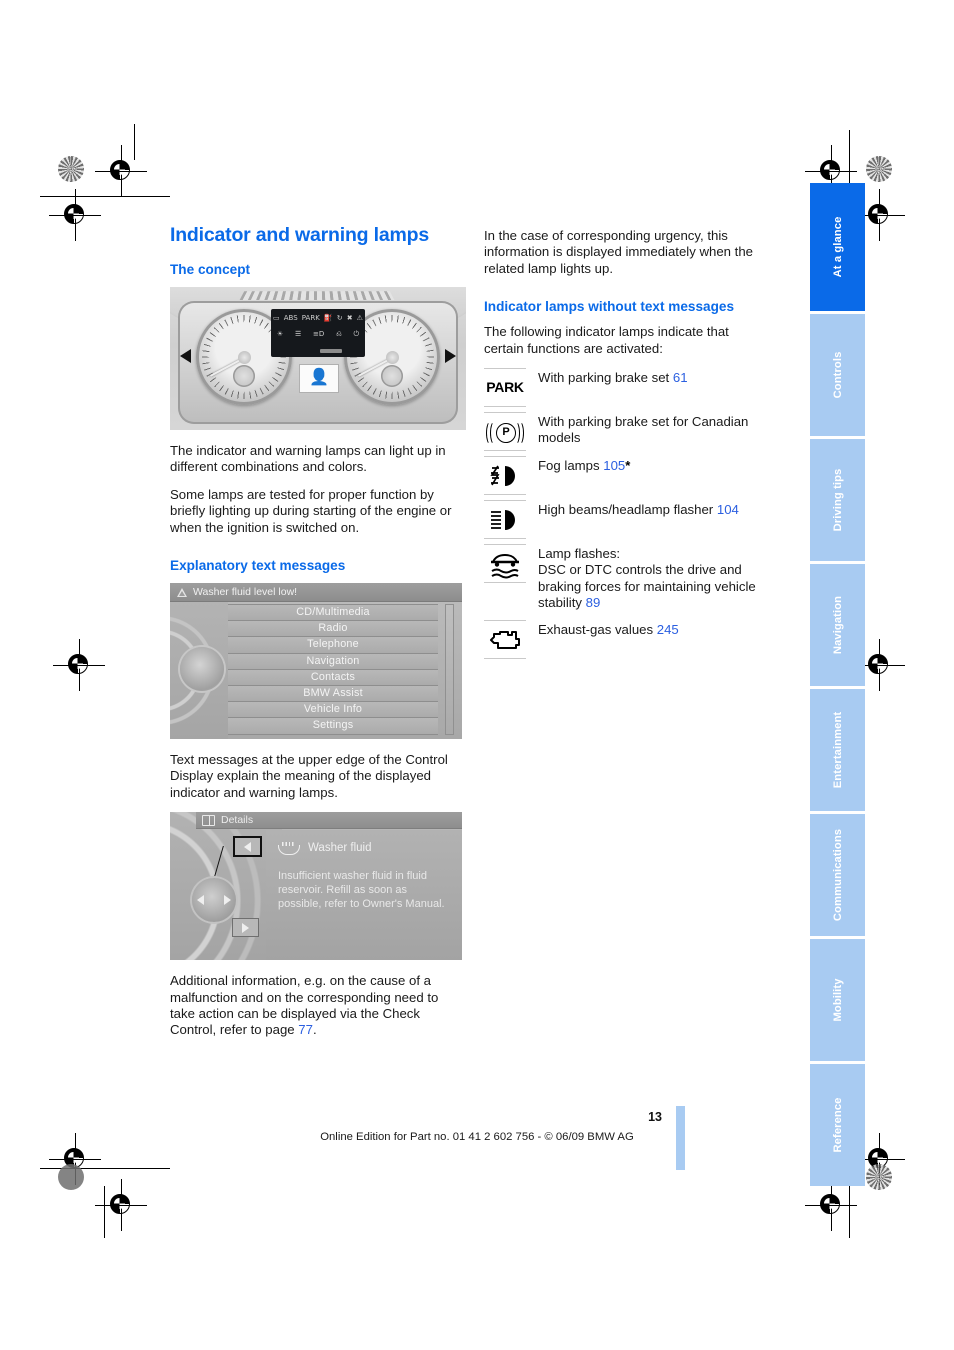  Describe the element at coordinates (329, 821) in the screenshot. I see `details-header-bar: Details` at that location.